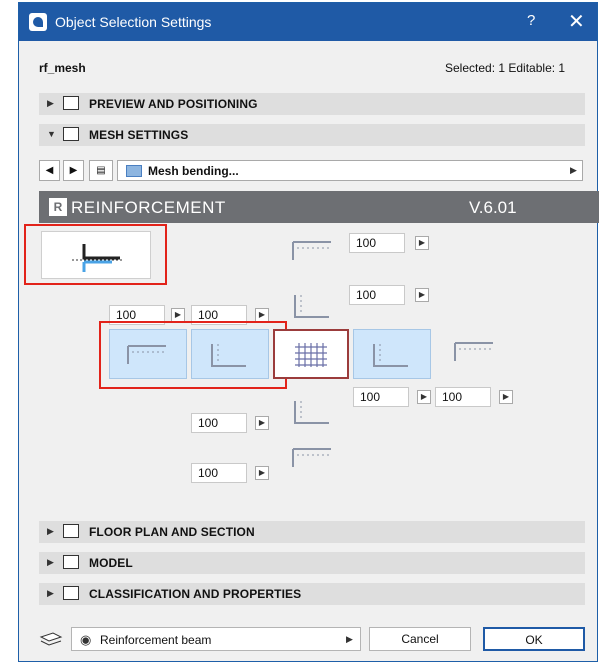  Describe the element at coordinates (156, 640) in the screenshot. I see `layer-name: Reinforcement beam` at that location.